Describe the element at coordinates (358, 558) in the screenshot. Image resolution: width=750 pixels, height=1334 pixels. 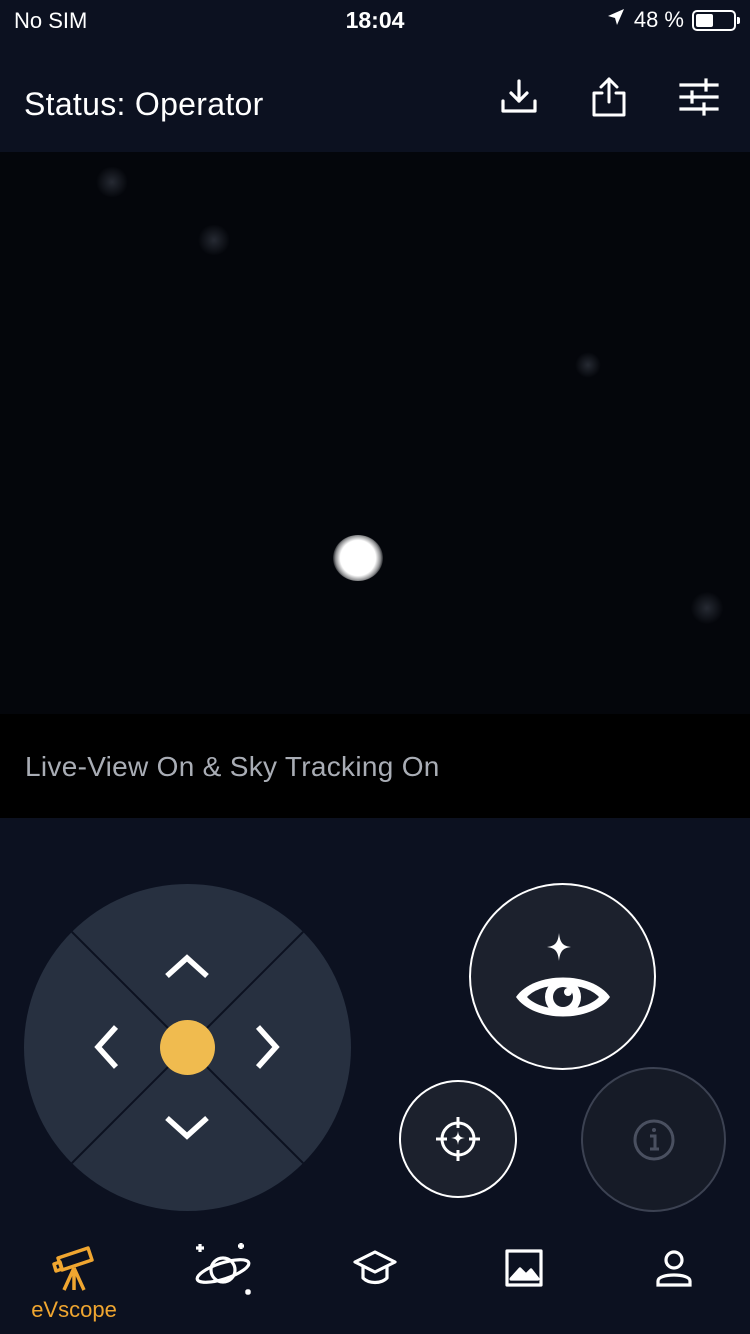
I see `bright-star` at that location.